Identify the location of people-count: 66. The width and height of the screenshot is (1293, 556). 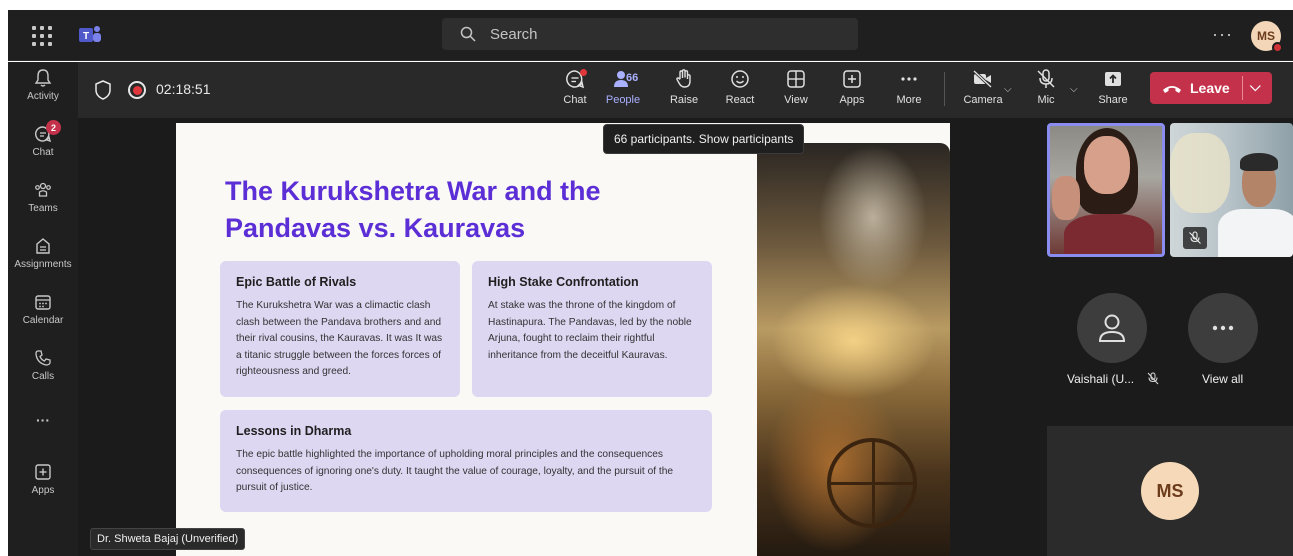
(632, 78).